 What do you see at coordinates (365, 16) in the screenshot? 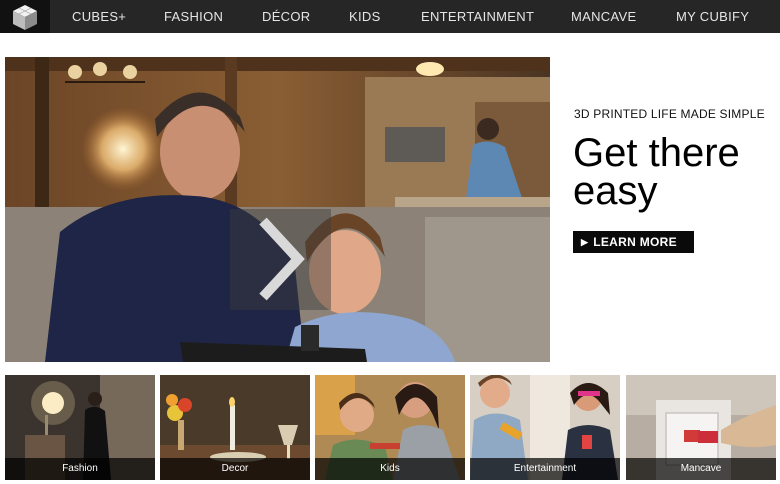
I see `nav-item-kids: KIDS` at bounding box center [365, 16].